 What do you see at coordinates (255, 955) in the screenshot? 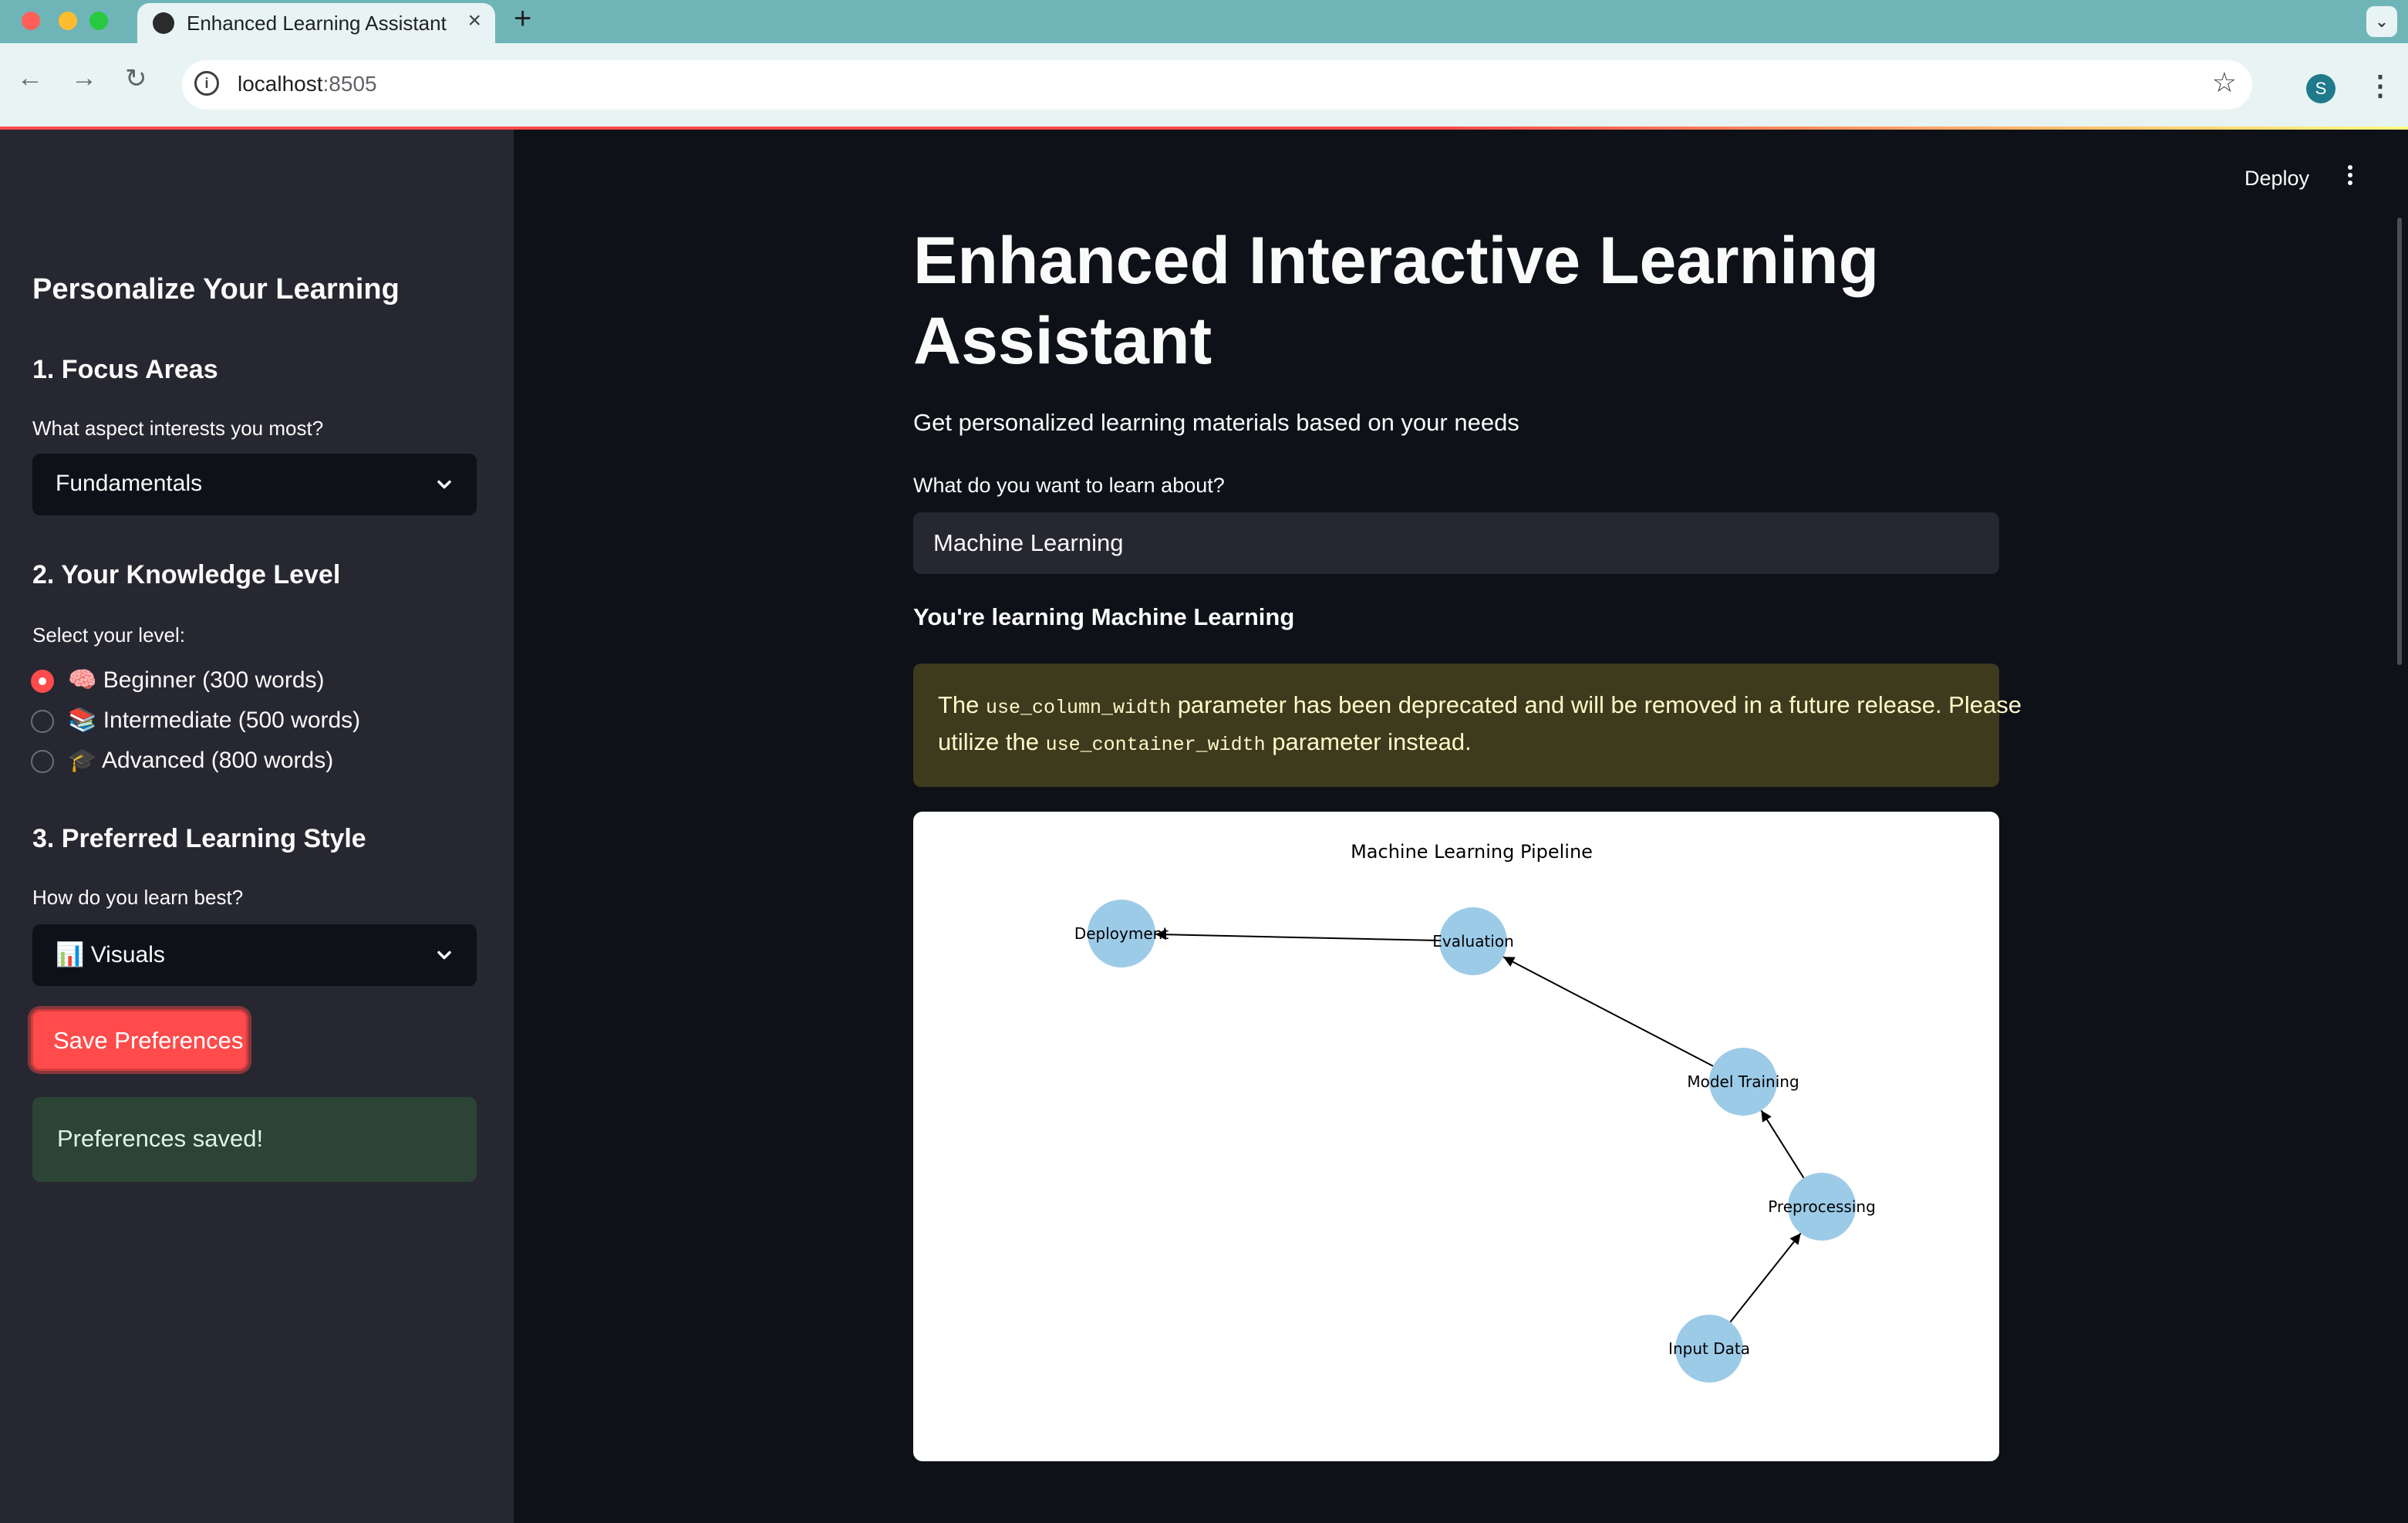
I see `learning-style-select: 📊 Visuals` at bounding box center [255, 955].